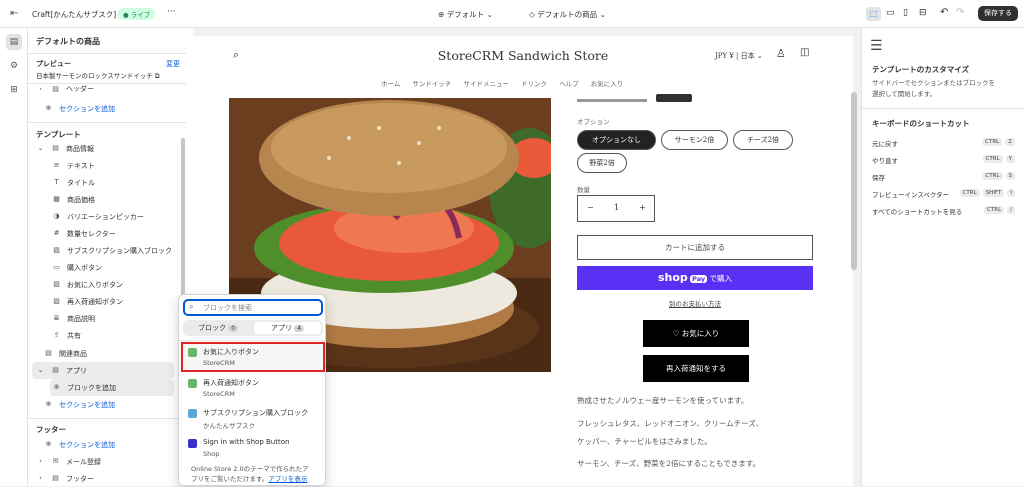 The image size is (1024, 487). I want to click on template-selector: ◇ デフォルトの商品 ⌄, so click(567, 14).